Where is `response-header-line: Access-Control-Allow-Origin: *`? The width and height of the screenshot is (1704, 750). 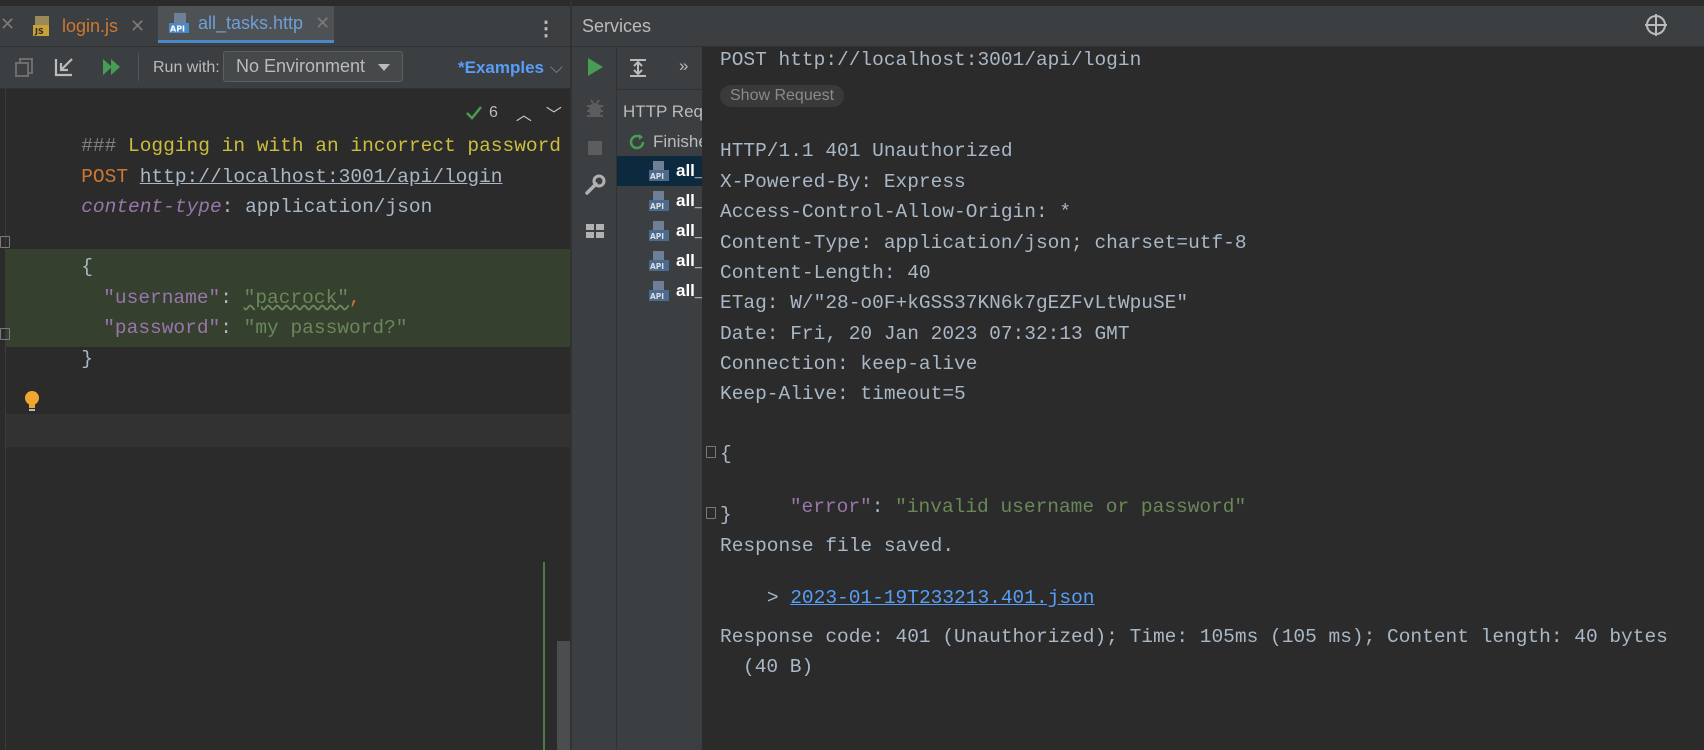
response-header-line: Access-Control-Allow-Origin: * is located at coordinates (896, 212).